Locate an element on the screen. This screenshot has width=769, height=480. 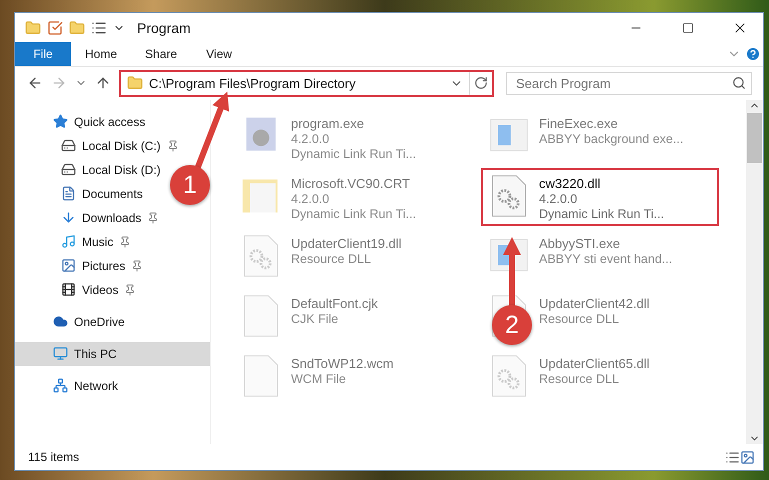
window-title: Program is located at coordinates (164, 28).